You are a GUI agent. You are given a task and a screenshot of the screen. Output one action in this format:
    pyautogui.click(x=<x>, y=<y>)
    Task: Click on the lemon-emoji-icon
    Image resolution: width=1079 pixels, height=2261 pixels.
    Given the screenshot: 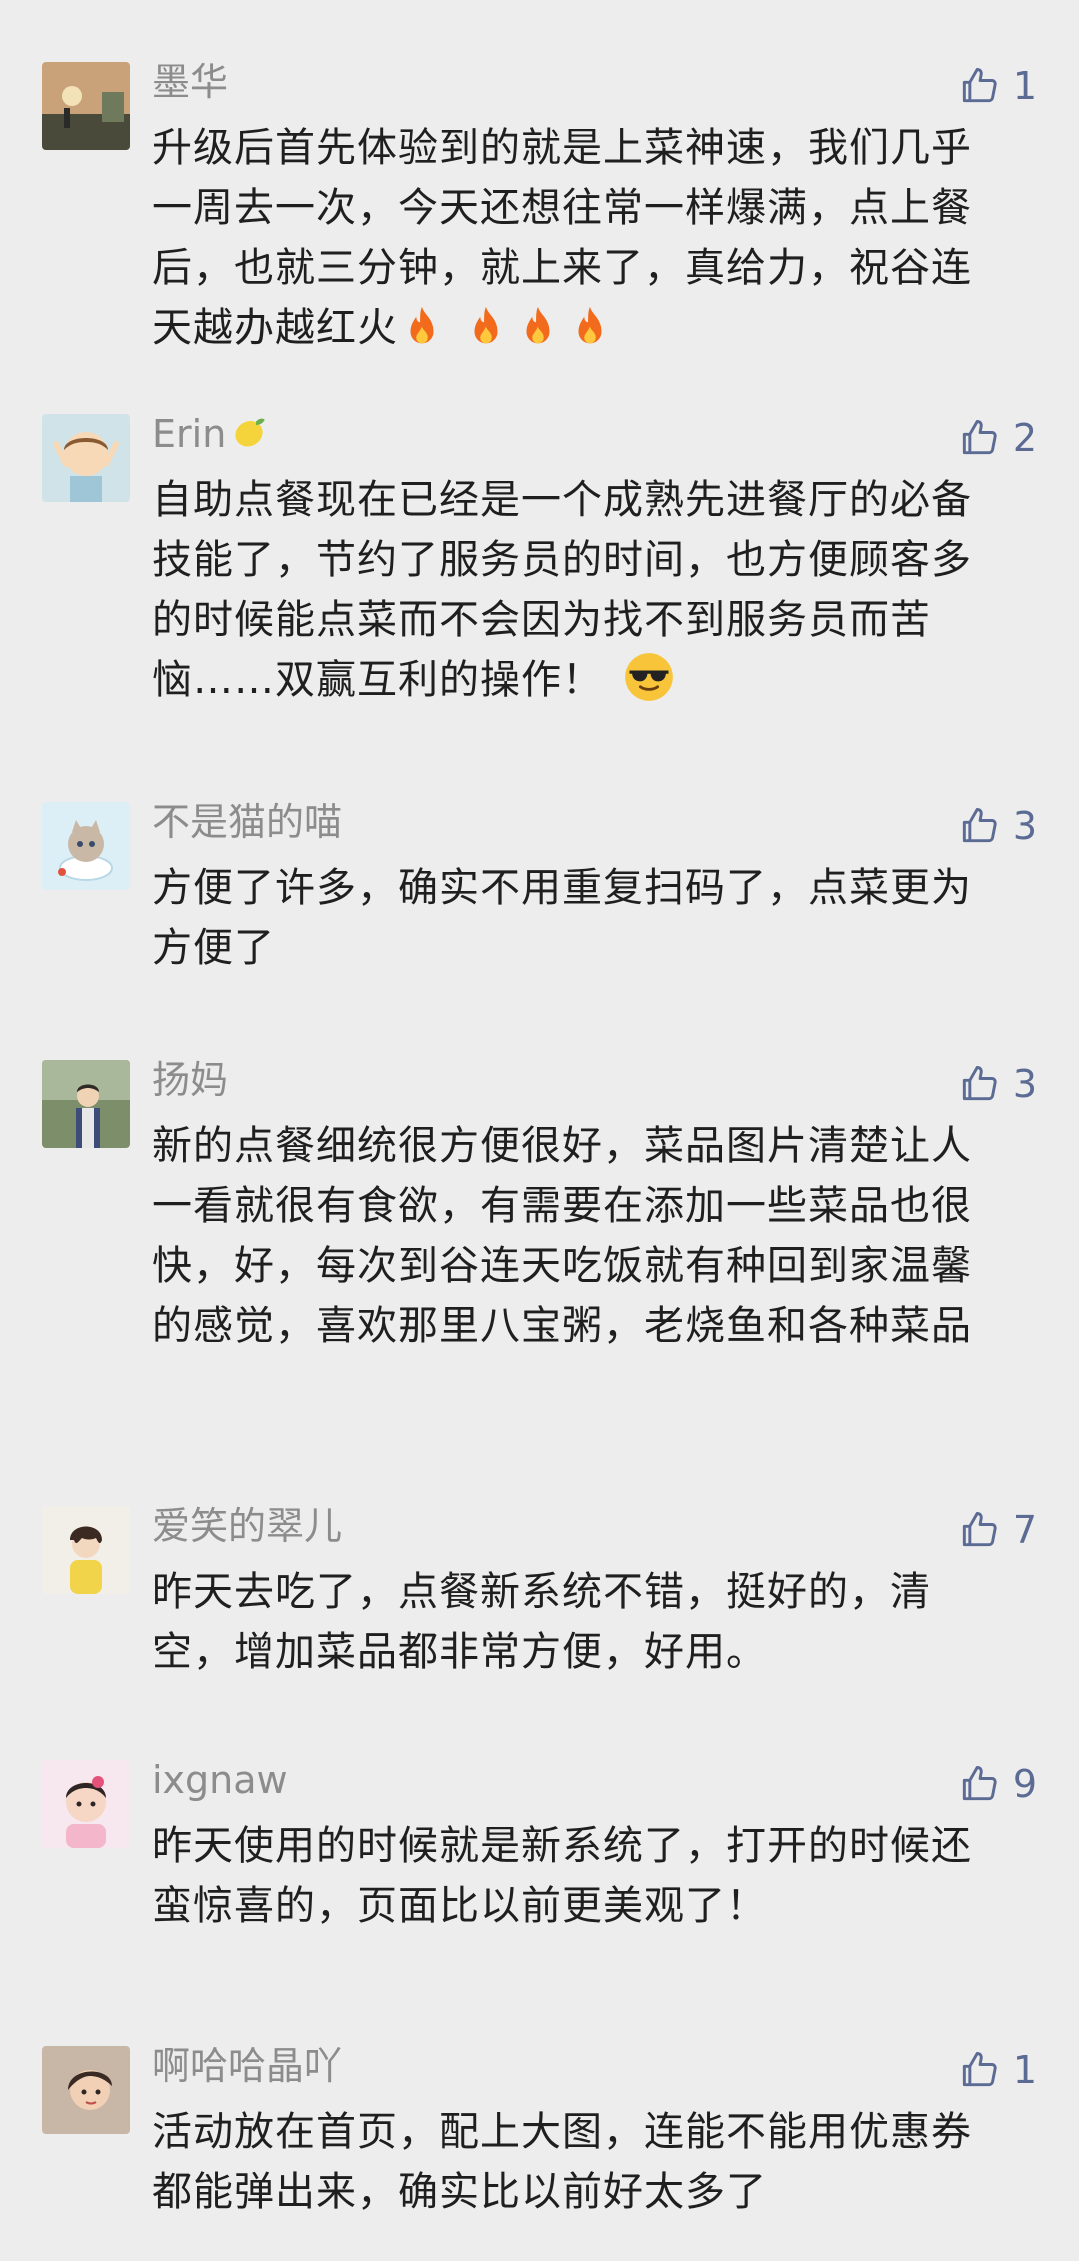 What is the action you would take?
    pyautogui.click(x=249, y=437)
    